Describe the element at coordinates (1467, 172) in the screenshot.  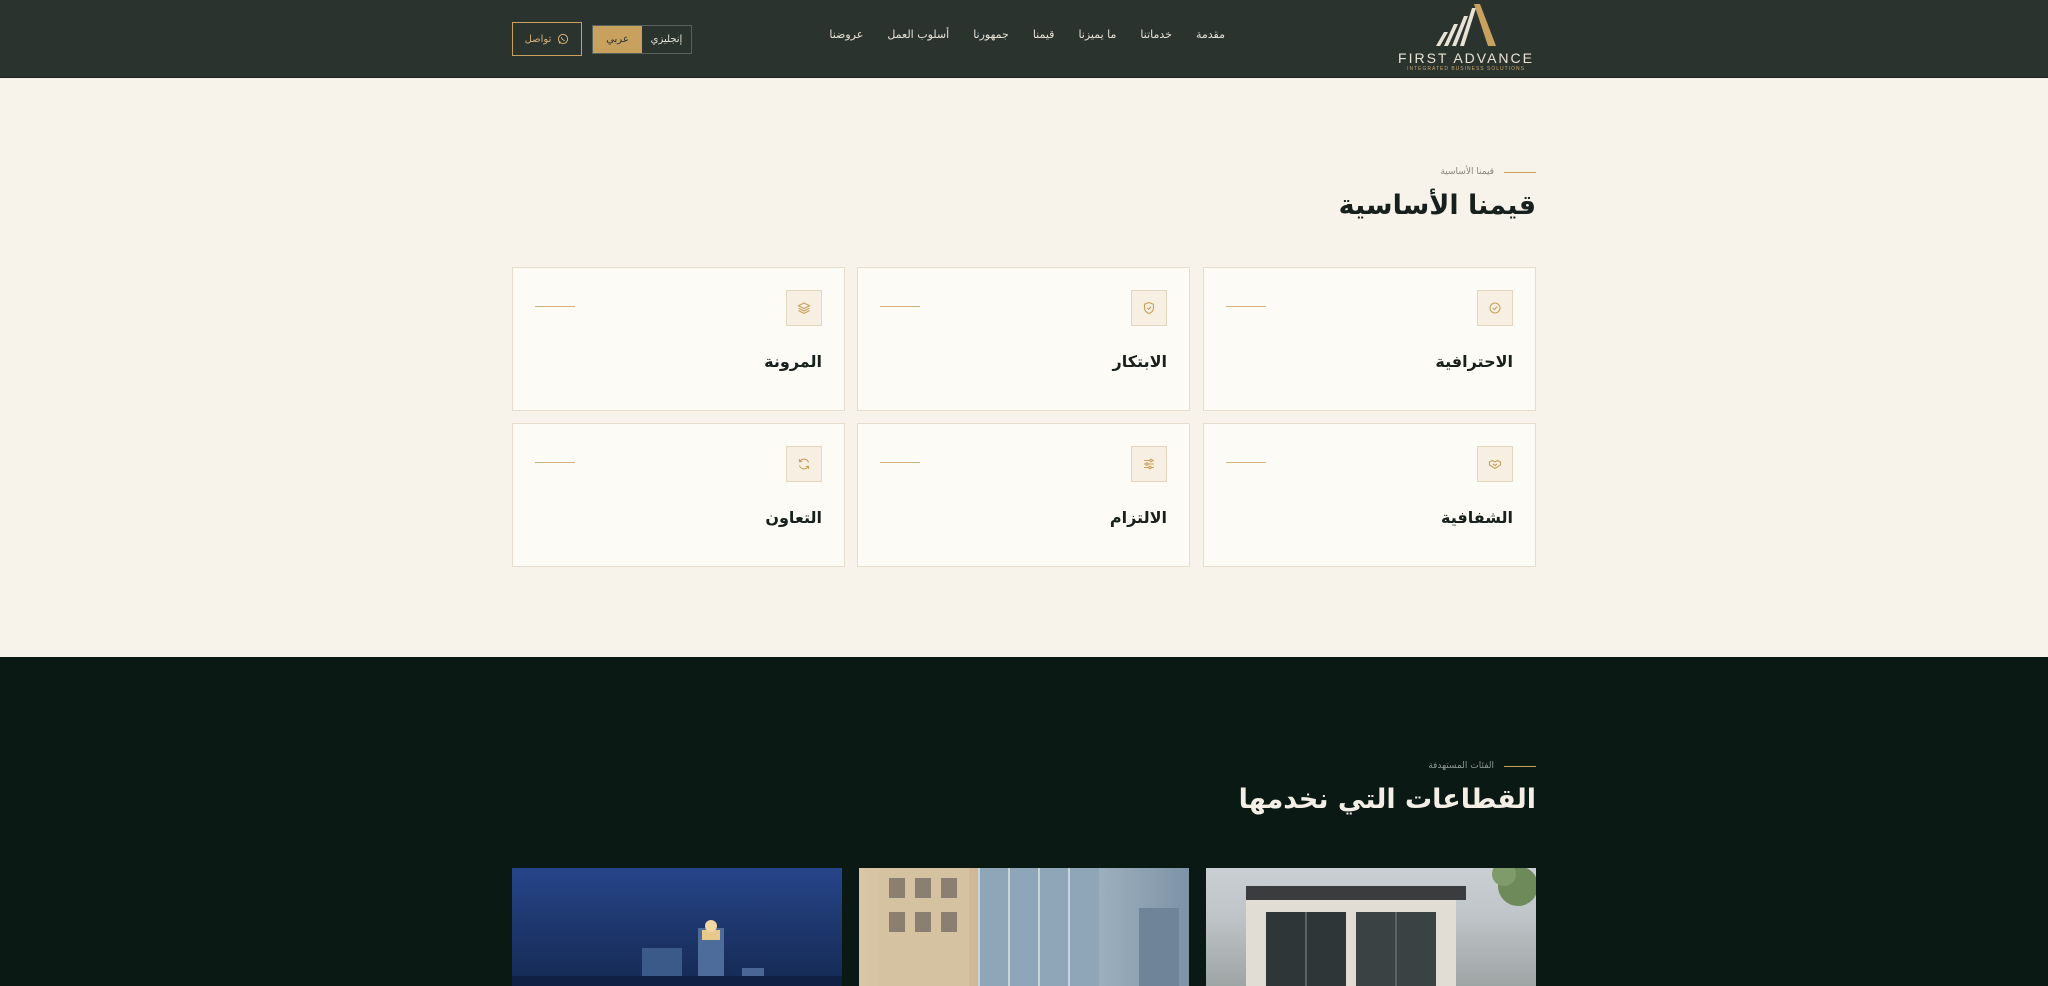
I see `values-eyebrow-label: قيمنا الأساسية` at that location.